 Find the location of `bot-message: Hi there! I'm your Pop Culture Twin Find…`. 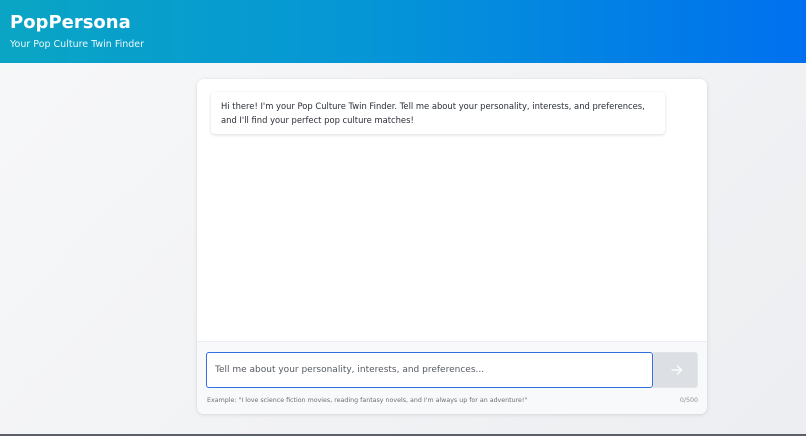

bot-message: Hi there! I'm your Pop Culture Twin Find… is located at coordinates (438, 113).